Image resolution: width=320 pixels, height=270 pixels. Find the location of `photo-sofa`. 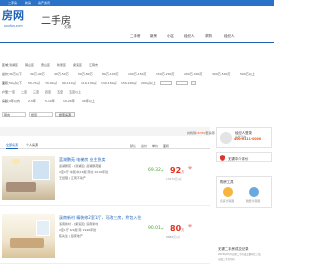

photo-sofa is located at coordinates (21, 187).